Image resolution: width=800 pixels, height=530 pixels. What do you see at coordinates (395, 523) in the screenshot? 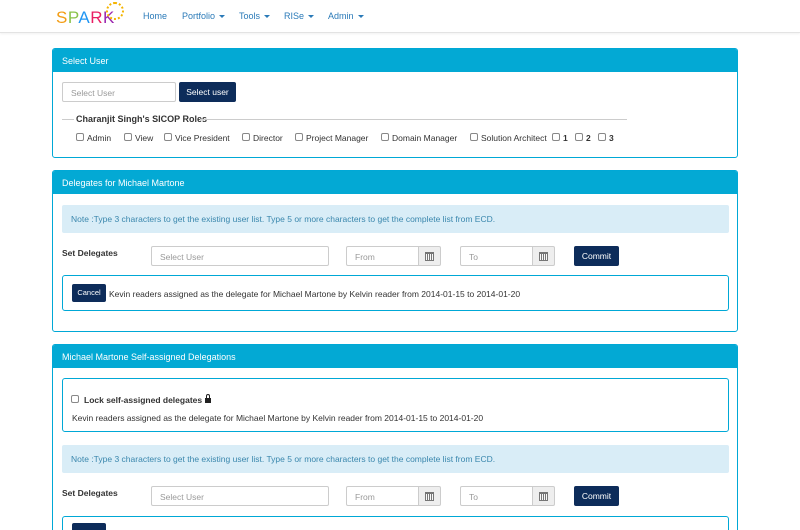
I see `delegation-record-box` at bounding box center [395, 523].